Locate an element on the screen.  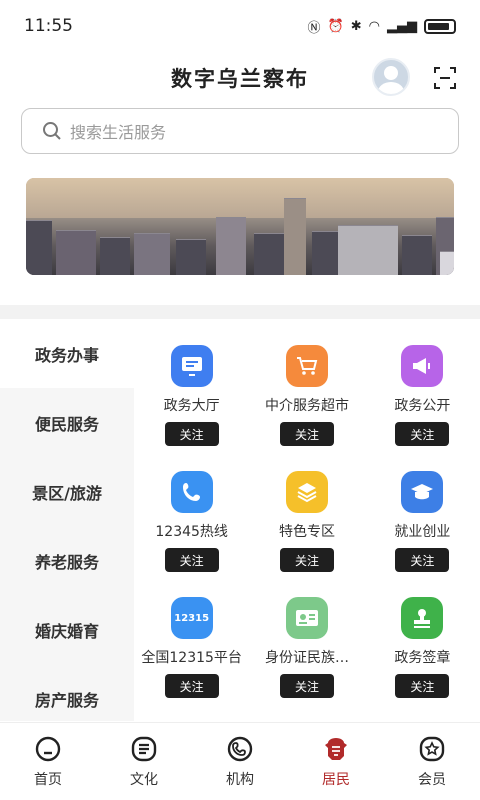
nav-label: 机构 is located at coordinates (240, 780).